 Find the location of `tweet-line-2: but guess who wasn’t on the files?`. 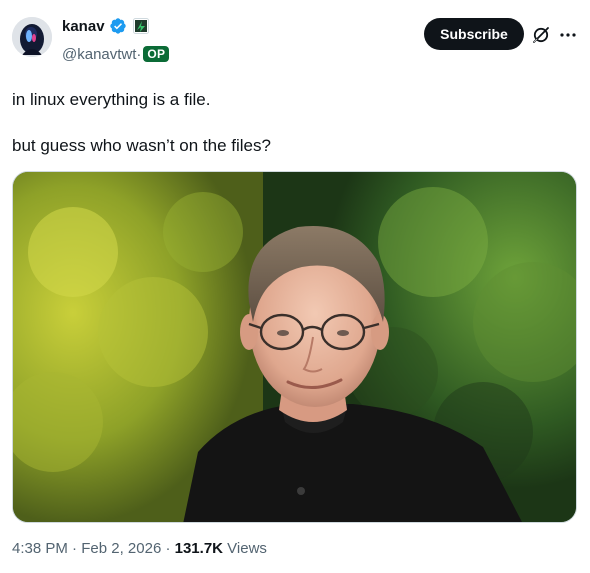

tweet-line-2: but guess who wasn’t on the files? is located at coordinates (141, 145).